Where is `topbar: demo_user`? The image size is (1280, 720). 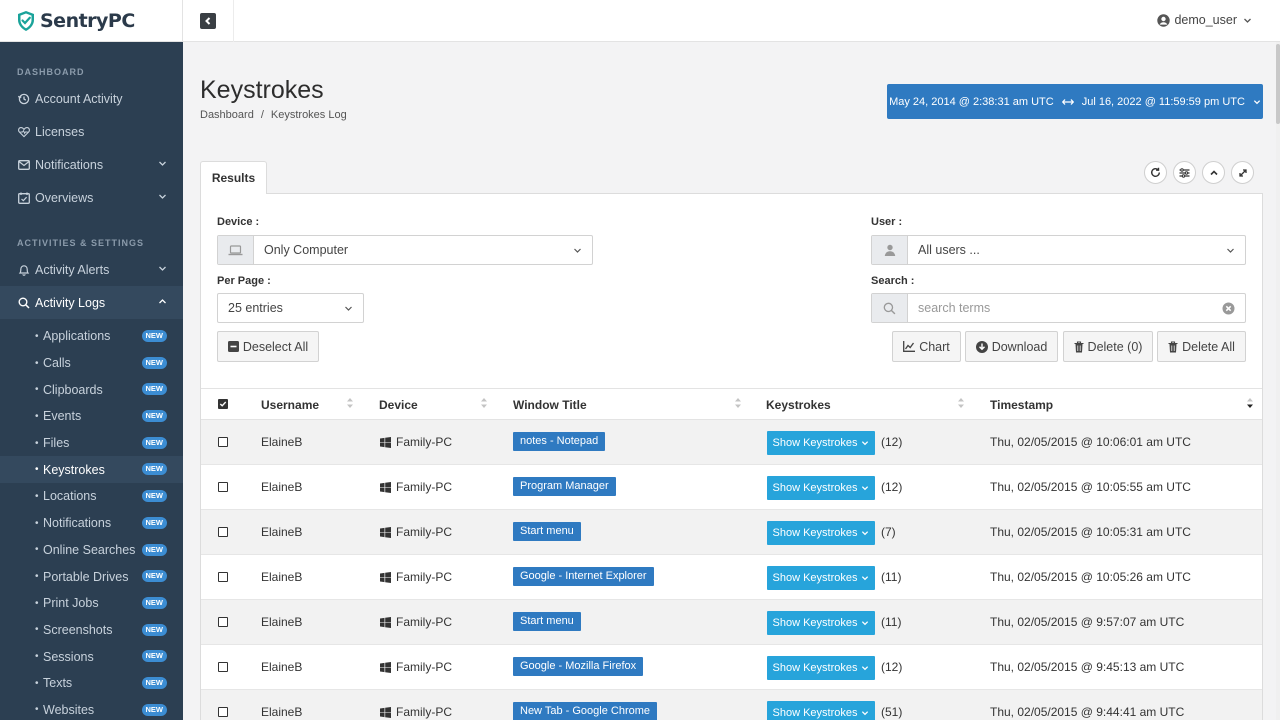
topbar: demo_user is located at coordinates (731, 21).